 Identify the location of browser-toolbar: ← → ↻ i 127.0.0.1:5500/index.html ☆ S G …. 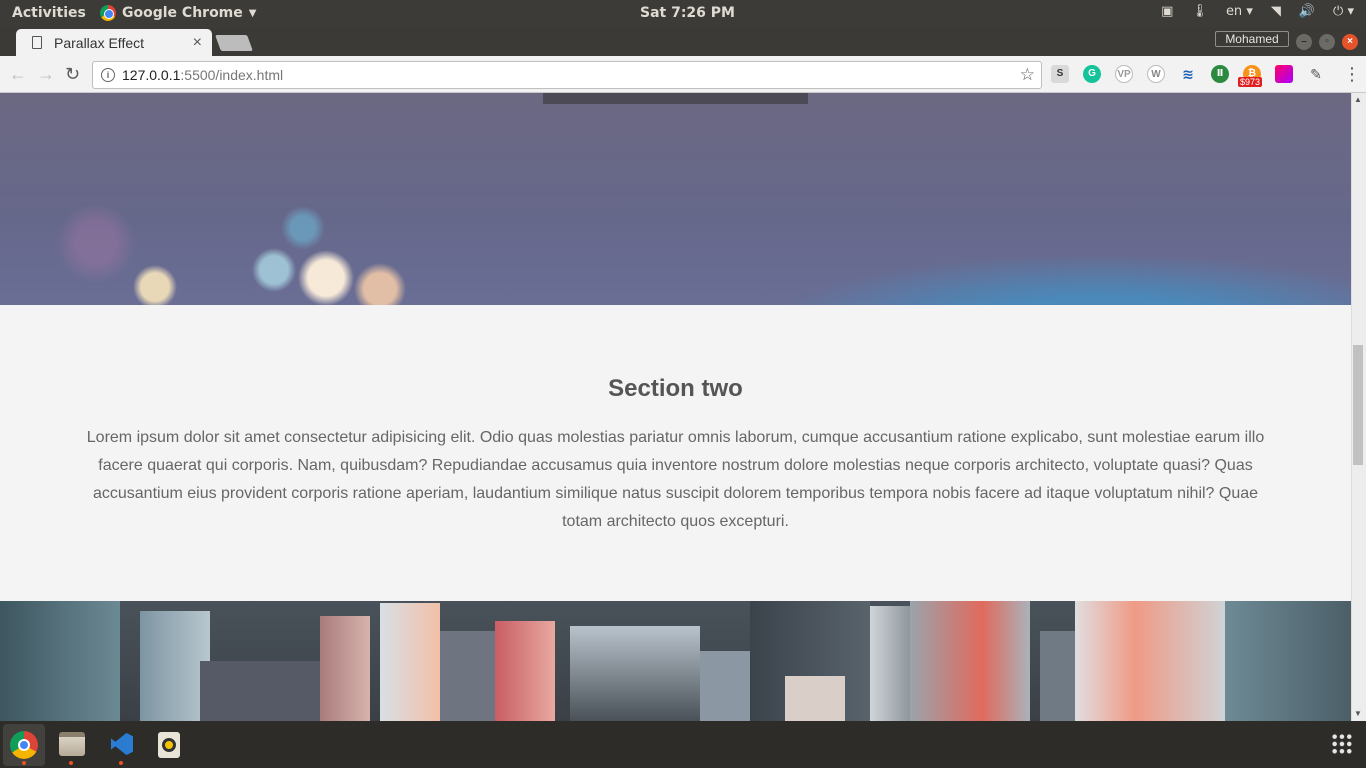
(683, 74).